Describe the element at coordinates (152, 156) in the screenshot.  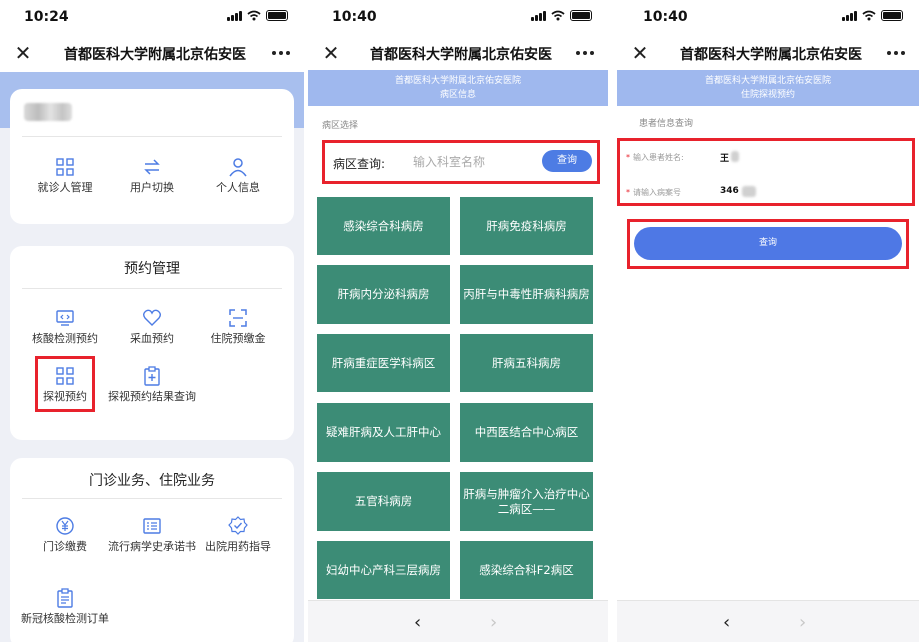
I see `user-card: 就诊人管理 用户切换 个人信息` at that location.